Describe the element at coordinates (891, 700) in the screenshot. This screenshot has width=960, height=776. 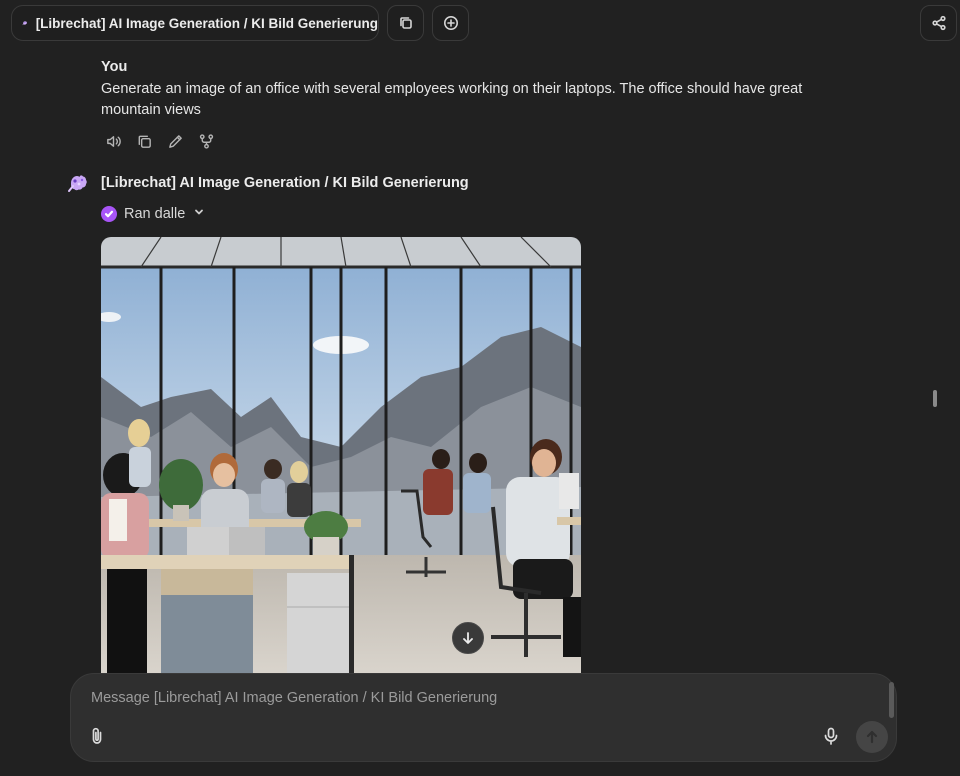
I see `composer-scrollbar` at that location.